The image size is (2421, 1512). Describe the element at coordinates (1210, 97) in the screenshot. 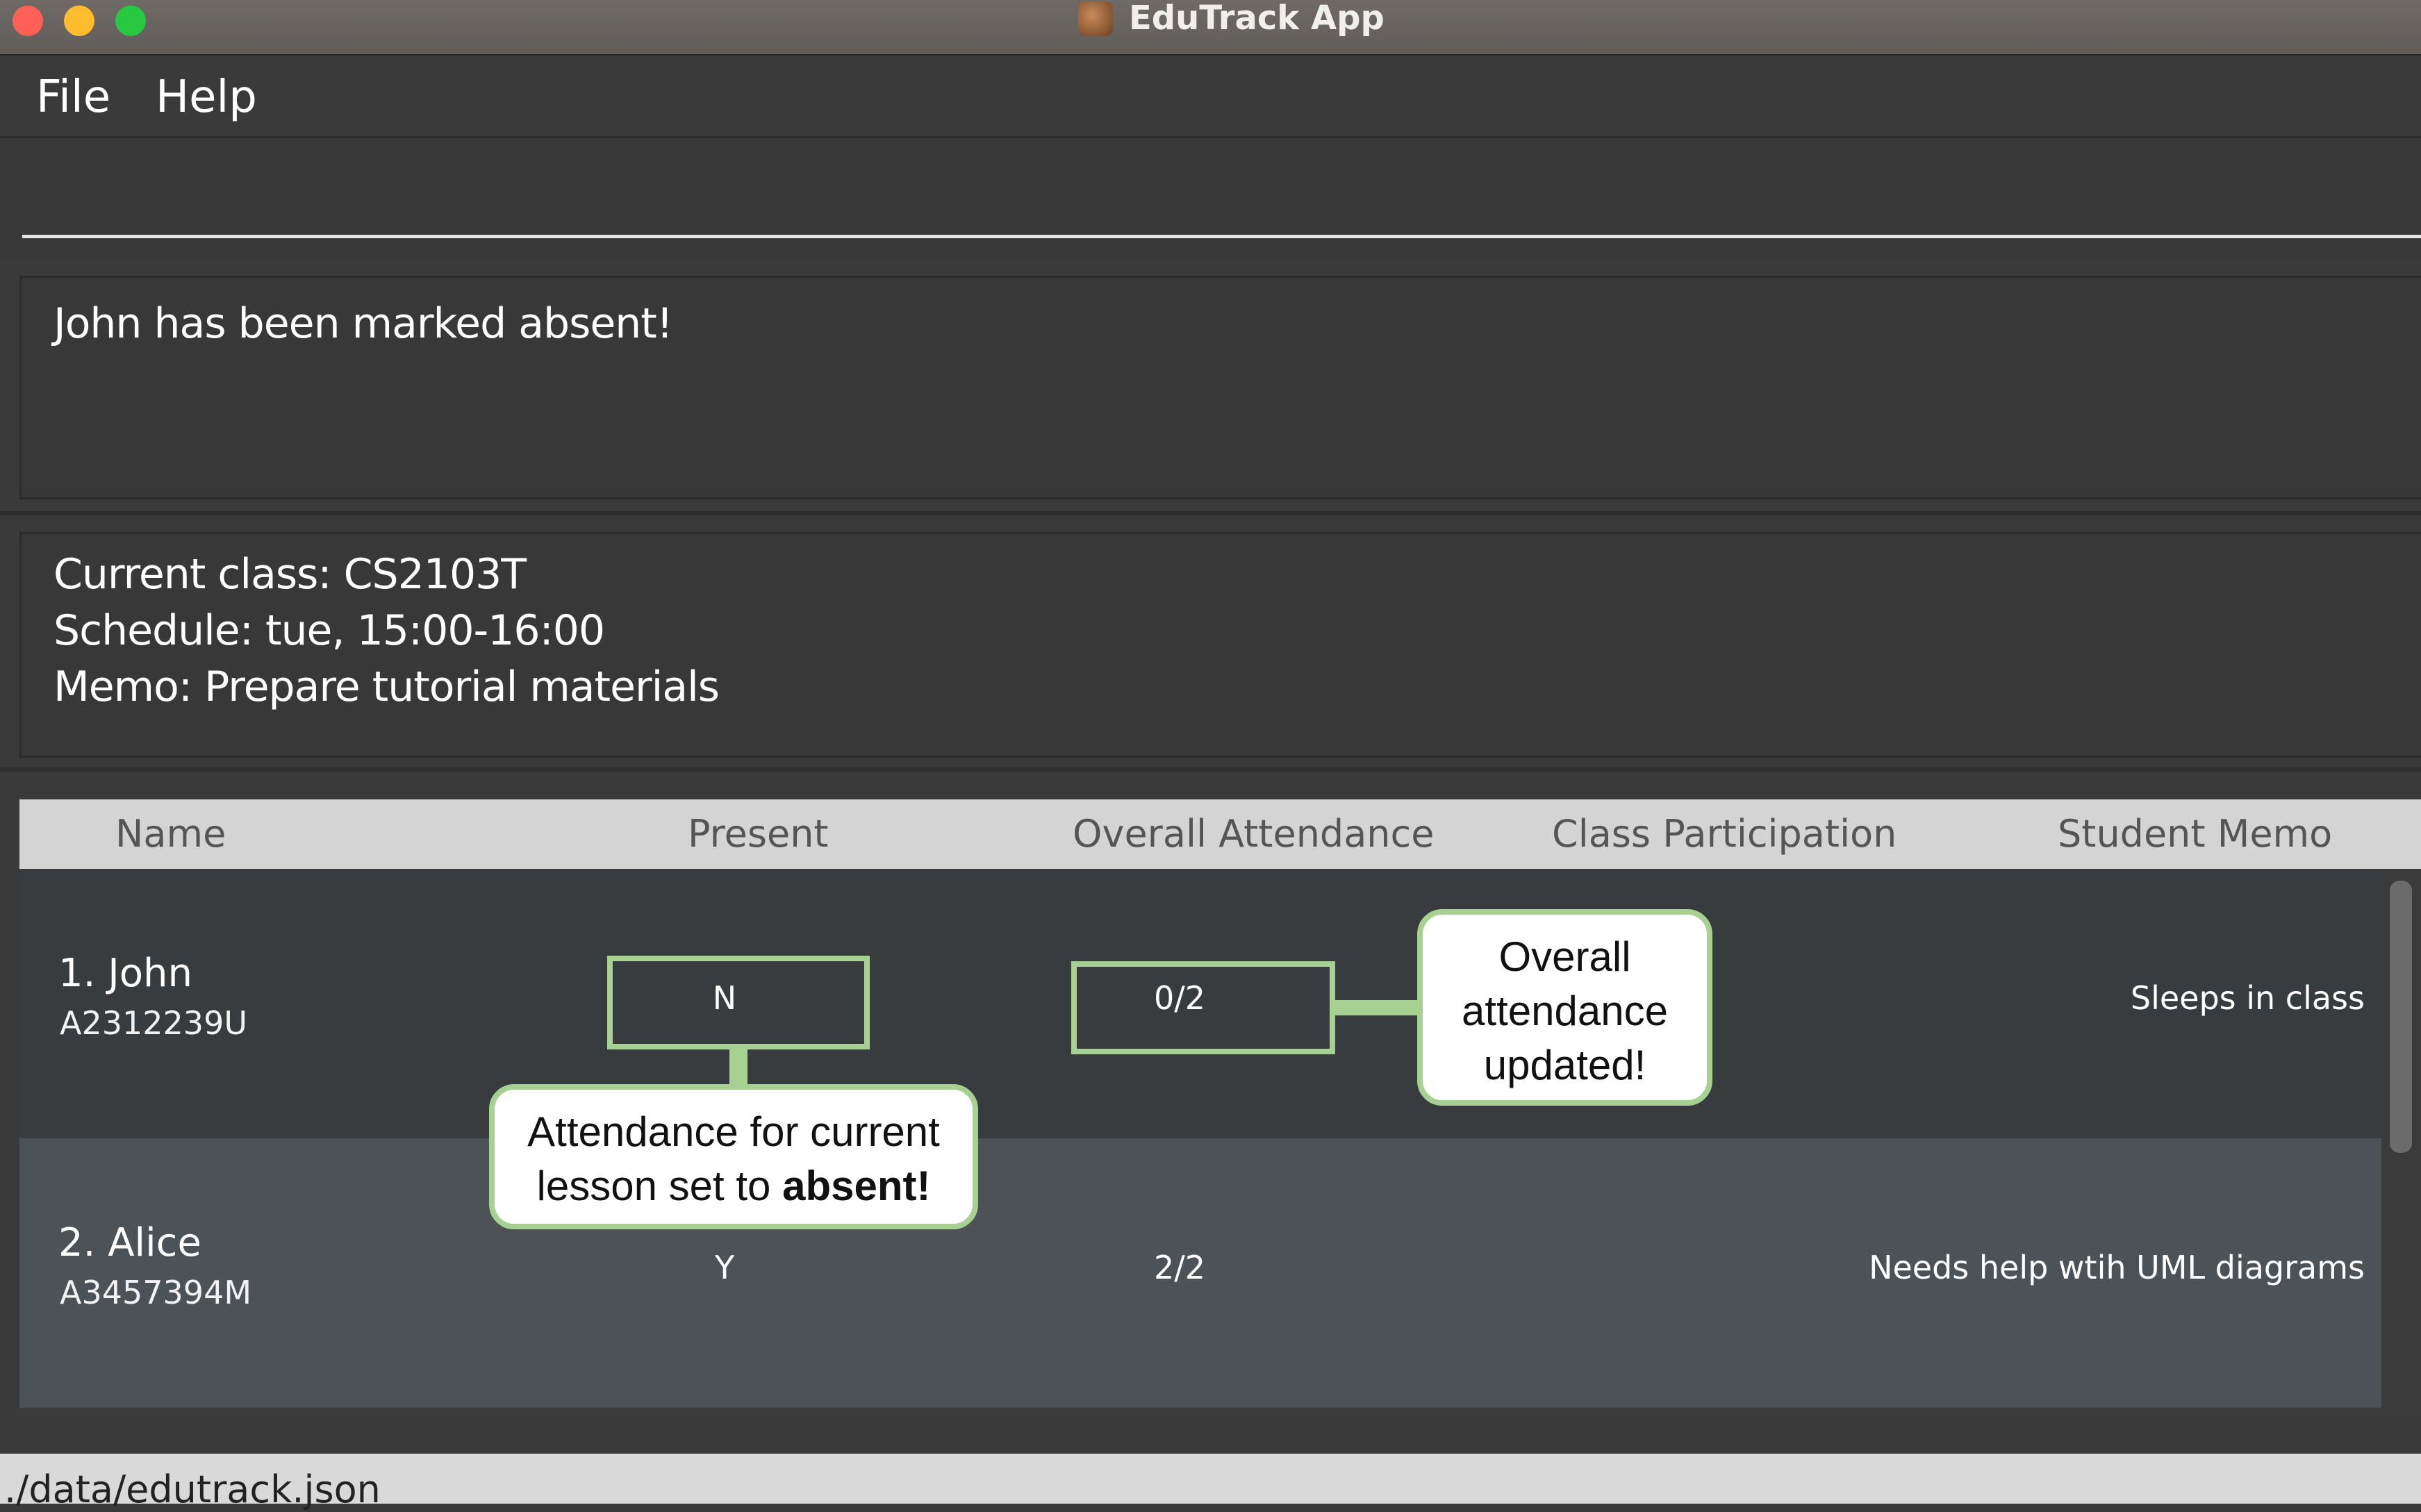

I see `menu-bar: File Help` at that location.